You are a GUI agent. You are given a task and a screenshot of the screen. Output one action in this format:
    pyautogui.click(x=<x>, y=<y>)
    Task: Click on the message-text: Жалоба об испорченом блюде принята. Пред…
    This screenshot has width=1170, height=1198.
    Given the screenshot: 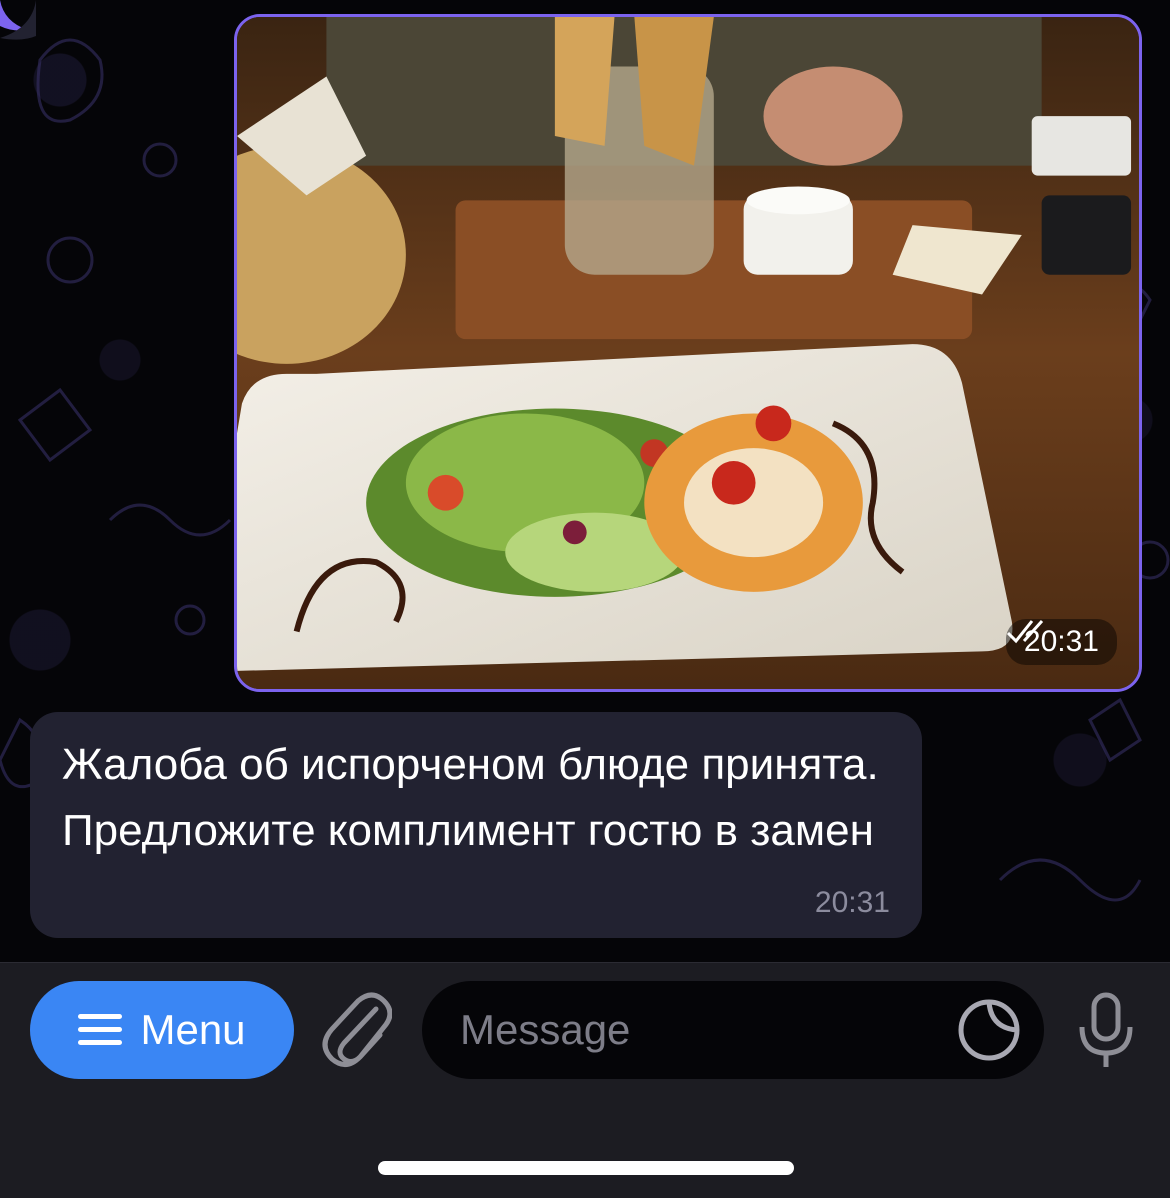 What is the action you would take?
    pyautogui.click(x=470, y=797)
    